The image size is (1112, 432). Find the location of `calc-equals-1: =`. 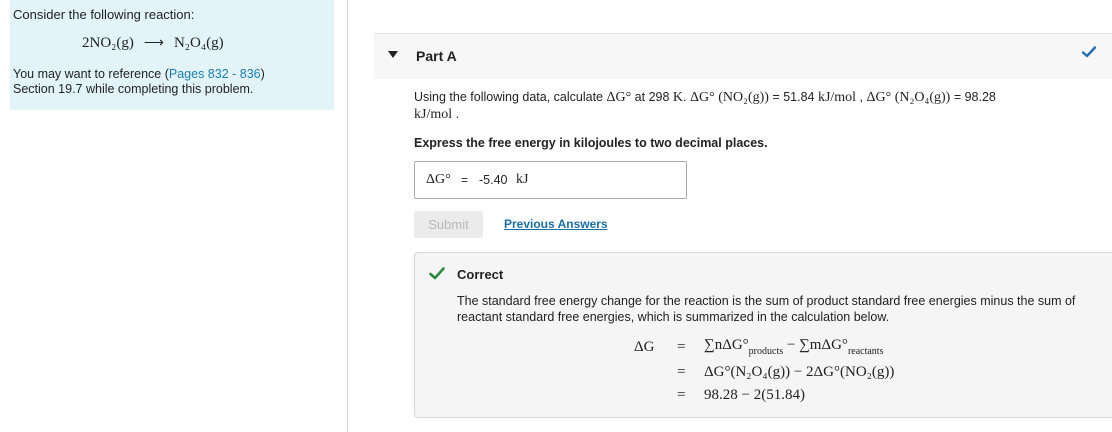

calc-equals-1: = is located at coordinates (681, 347).